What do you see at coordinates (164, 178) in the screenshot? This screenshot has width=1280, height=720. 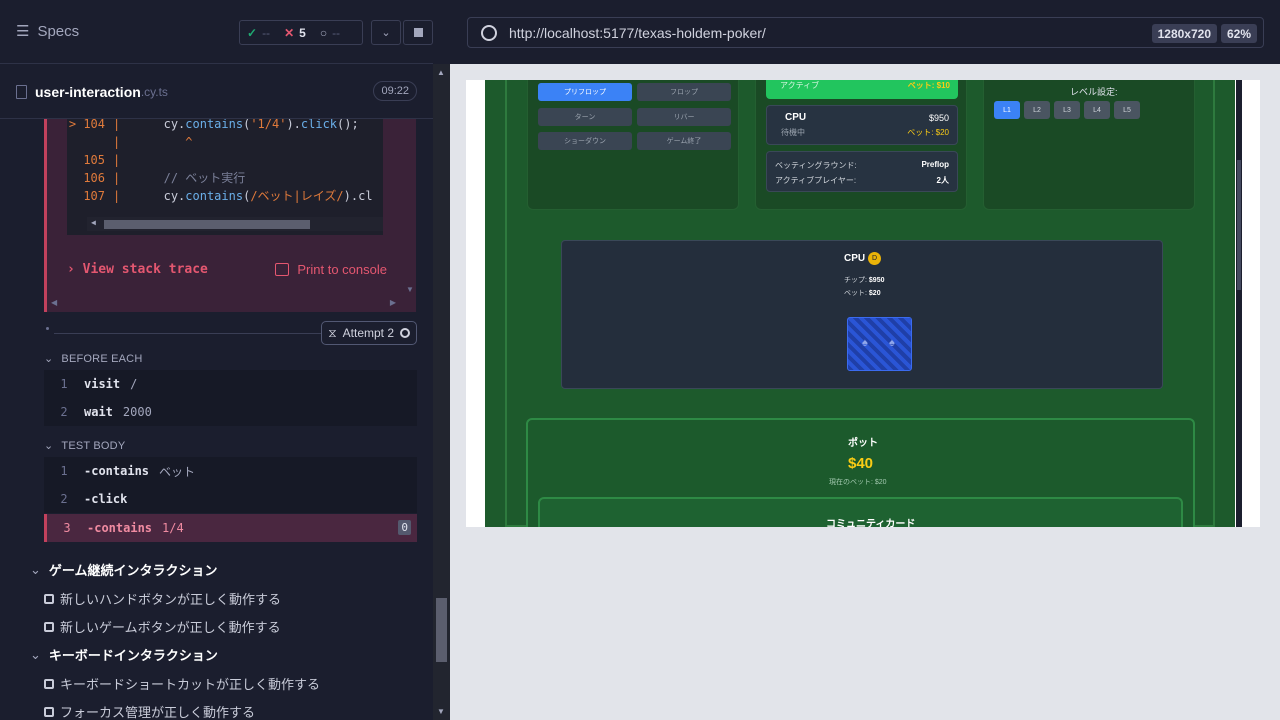 I see `code-line-106: 106 | // ベット実行` at bounding box center [164, 178].